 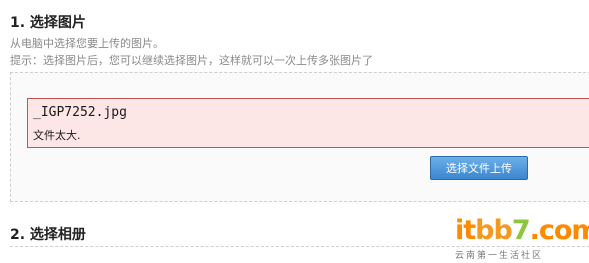 I want to click on error-filename: _IGP7252.jpg, so click(x=80, y=112).